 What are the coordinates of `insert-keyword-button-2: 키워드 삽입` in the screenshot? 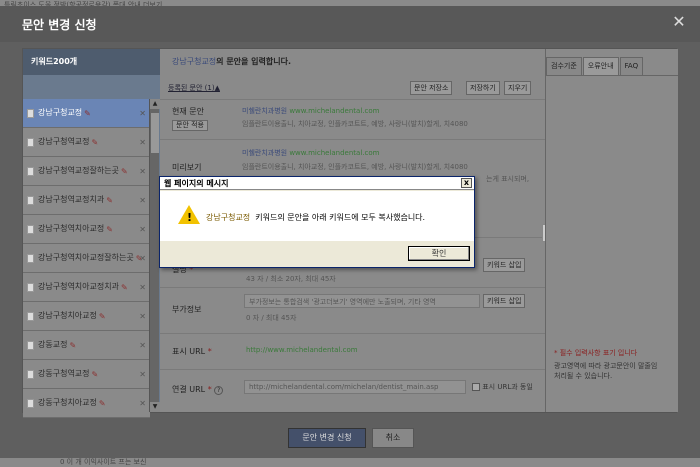 It's located at (504, 301).